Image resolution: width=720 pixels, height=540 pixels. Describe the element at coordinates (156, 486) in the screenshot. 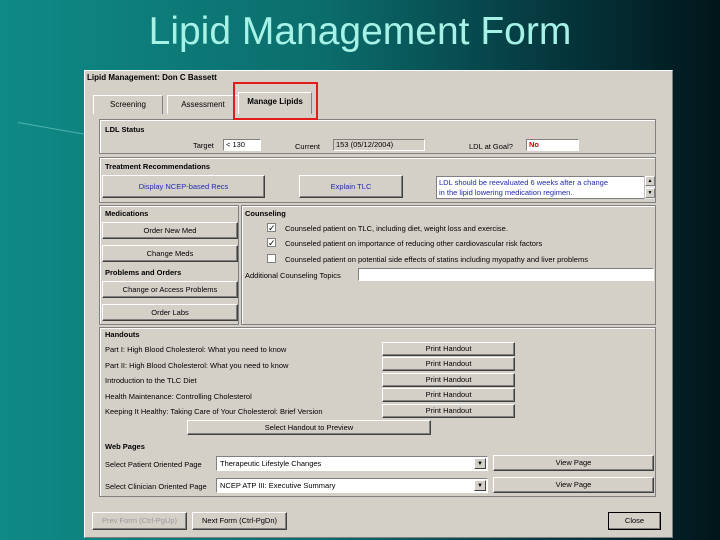

I see `clinician-page-label: Select Clinician Oriented Page` at that location.